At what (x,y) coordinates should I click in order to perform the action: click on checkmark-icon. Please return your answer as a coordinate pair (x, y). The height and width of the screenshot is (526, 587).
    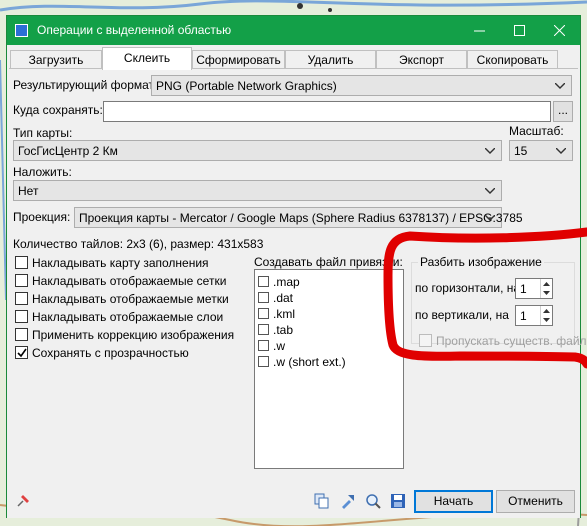
    Looking at the image, I should click on (22, 353).